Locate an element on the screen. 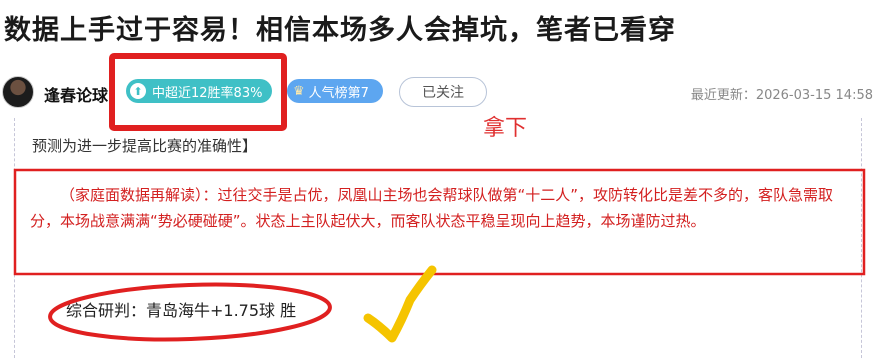 The image size is (877, 358). article-paragraph: 预测为进一步提高比赛的准确性】 is located at coordinates (145, 146).